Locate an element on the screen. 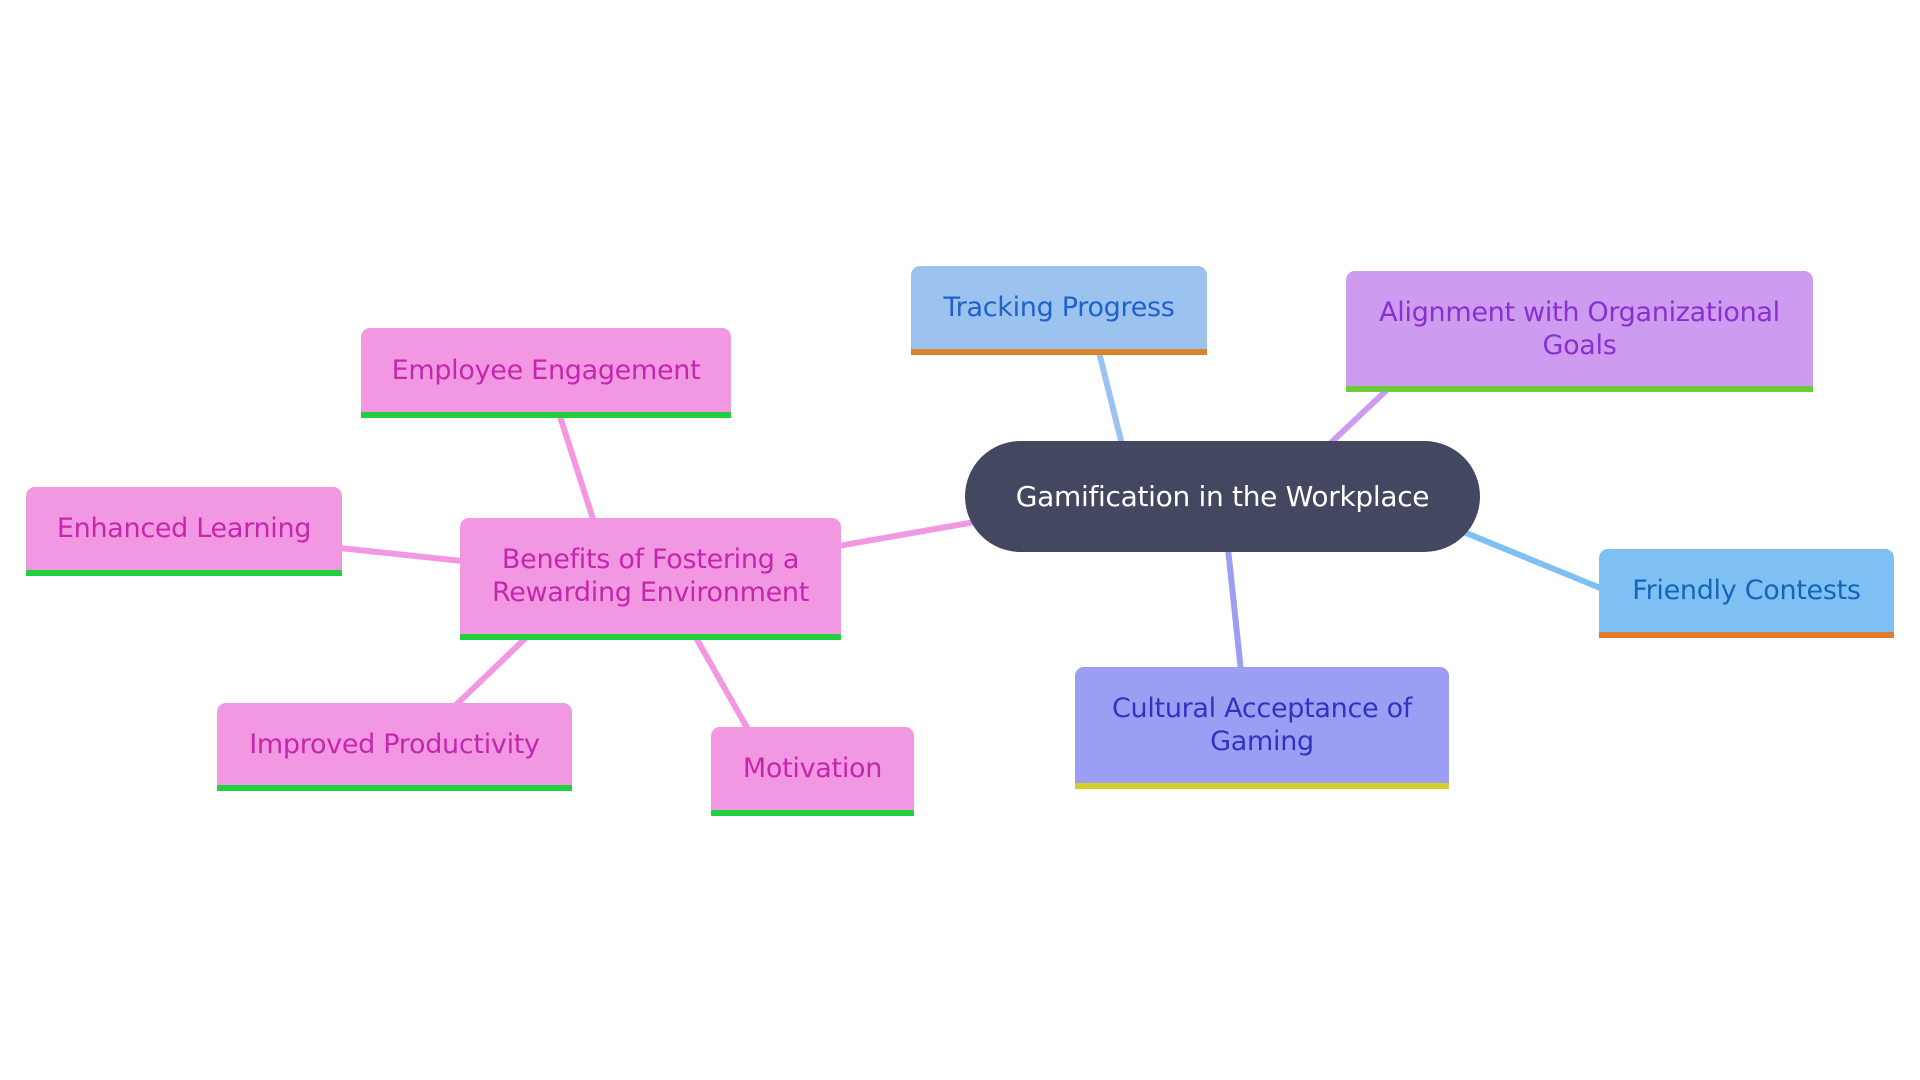 The width and height of the screenshot is (1920, 1080). node-employee-engagement: Employee Engagement is located at coordinates (546, 373).